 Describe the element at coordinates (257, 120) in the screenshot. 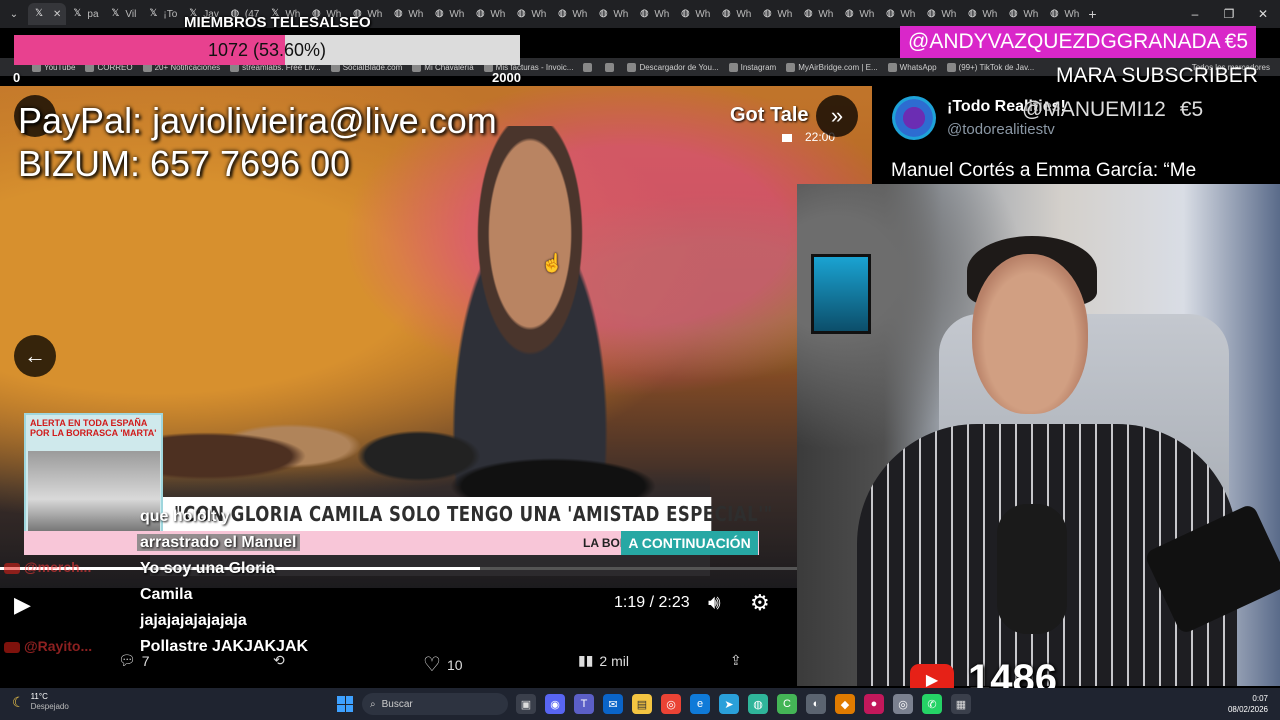

I see `paypal-text: PayPal: javiolivieira@live.com` at that location.